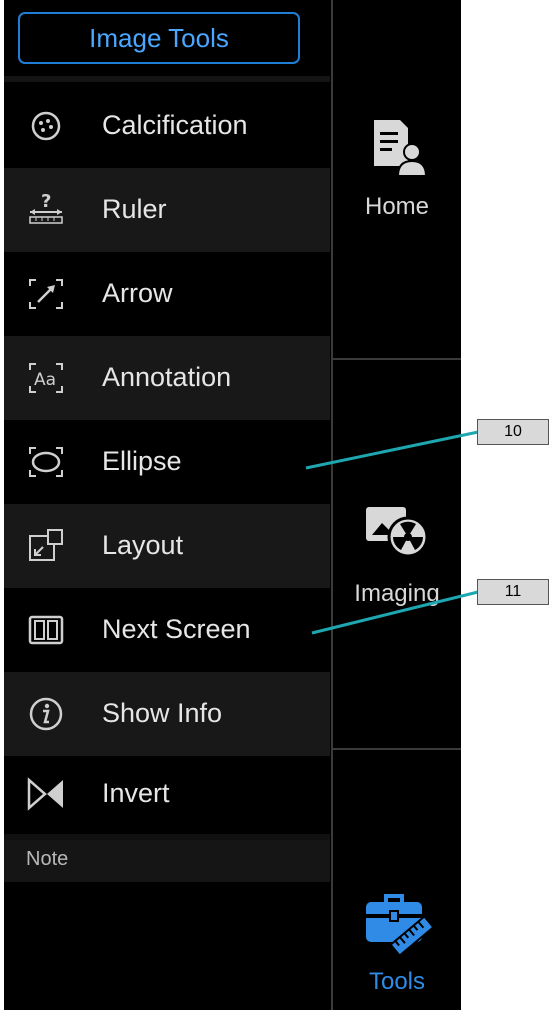  What do you see at coordinates (513, 592) in the screenshot?
I see `callout-badge-11: 11` at bounding box center [513, 592].